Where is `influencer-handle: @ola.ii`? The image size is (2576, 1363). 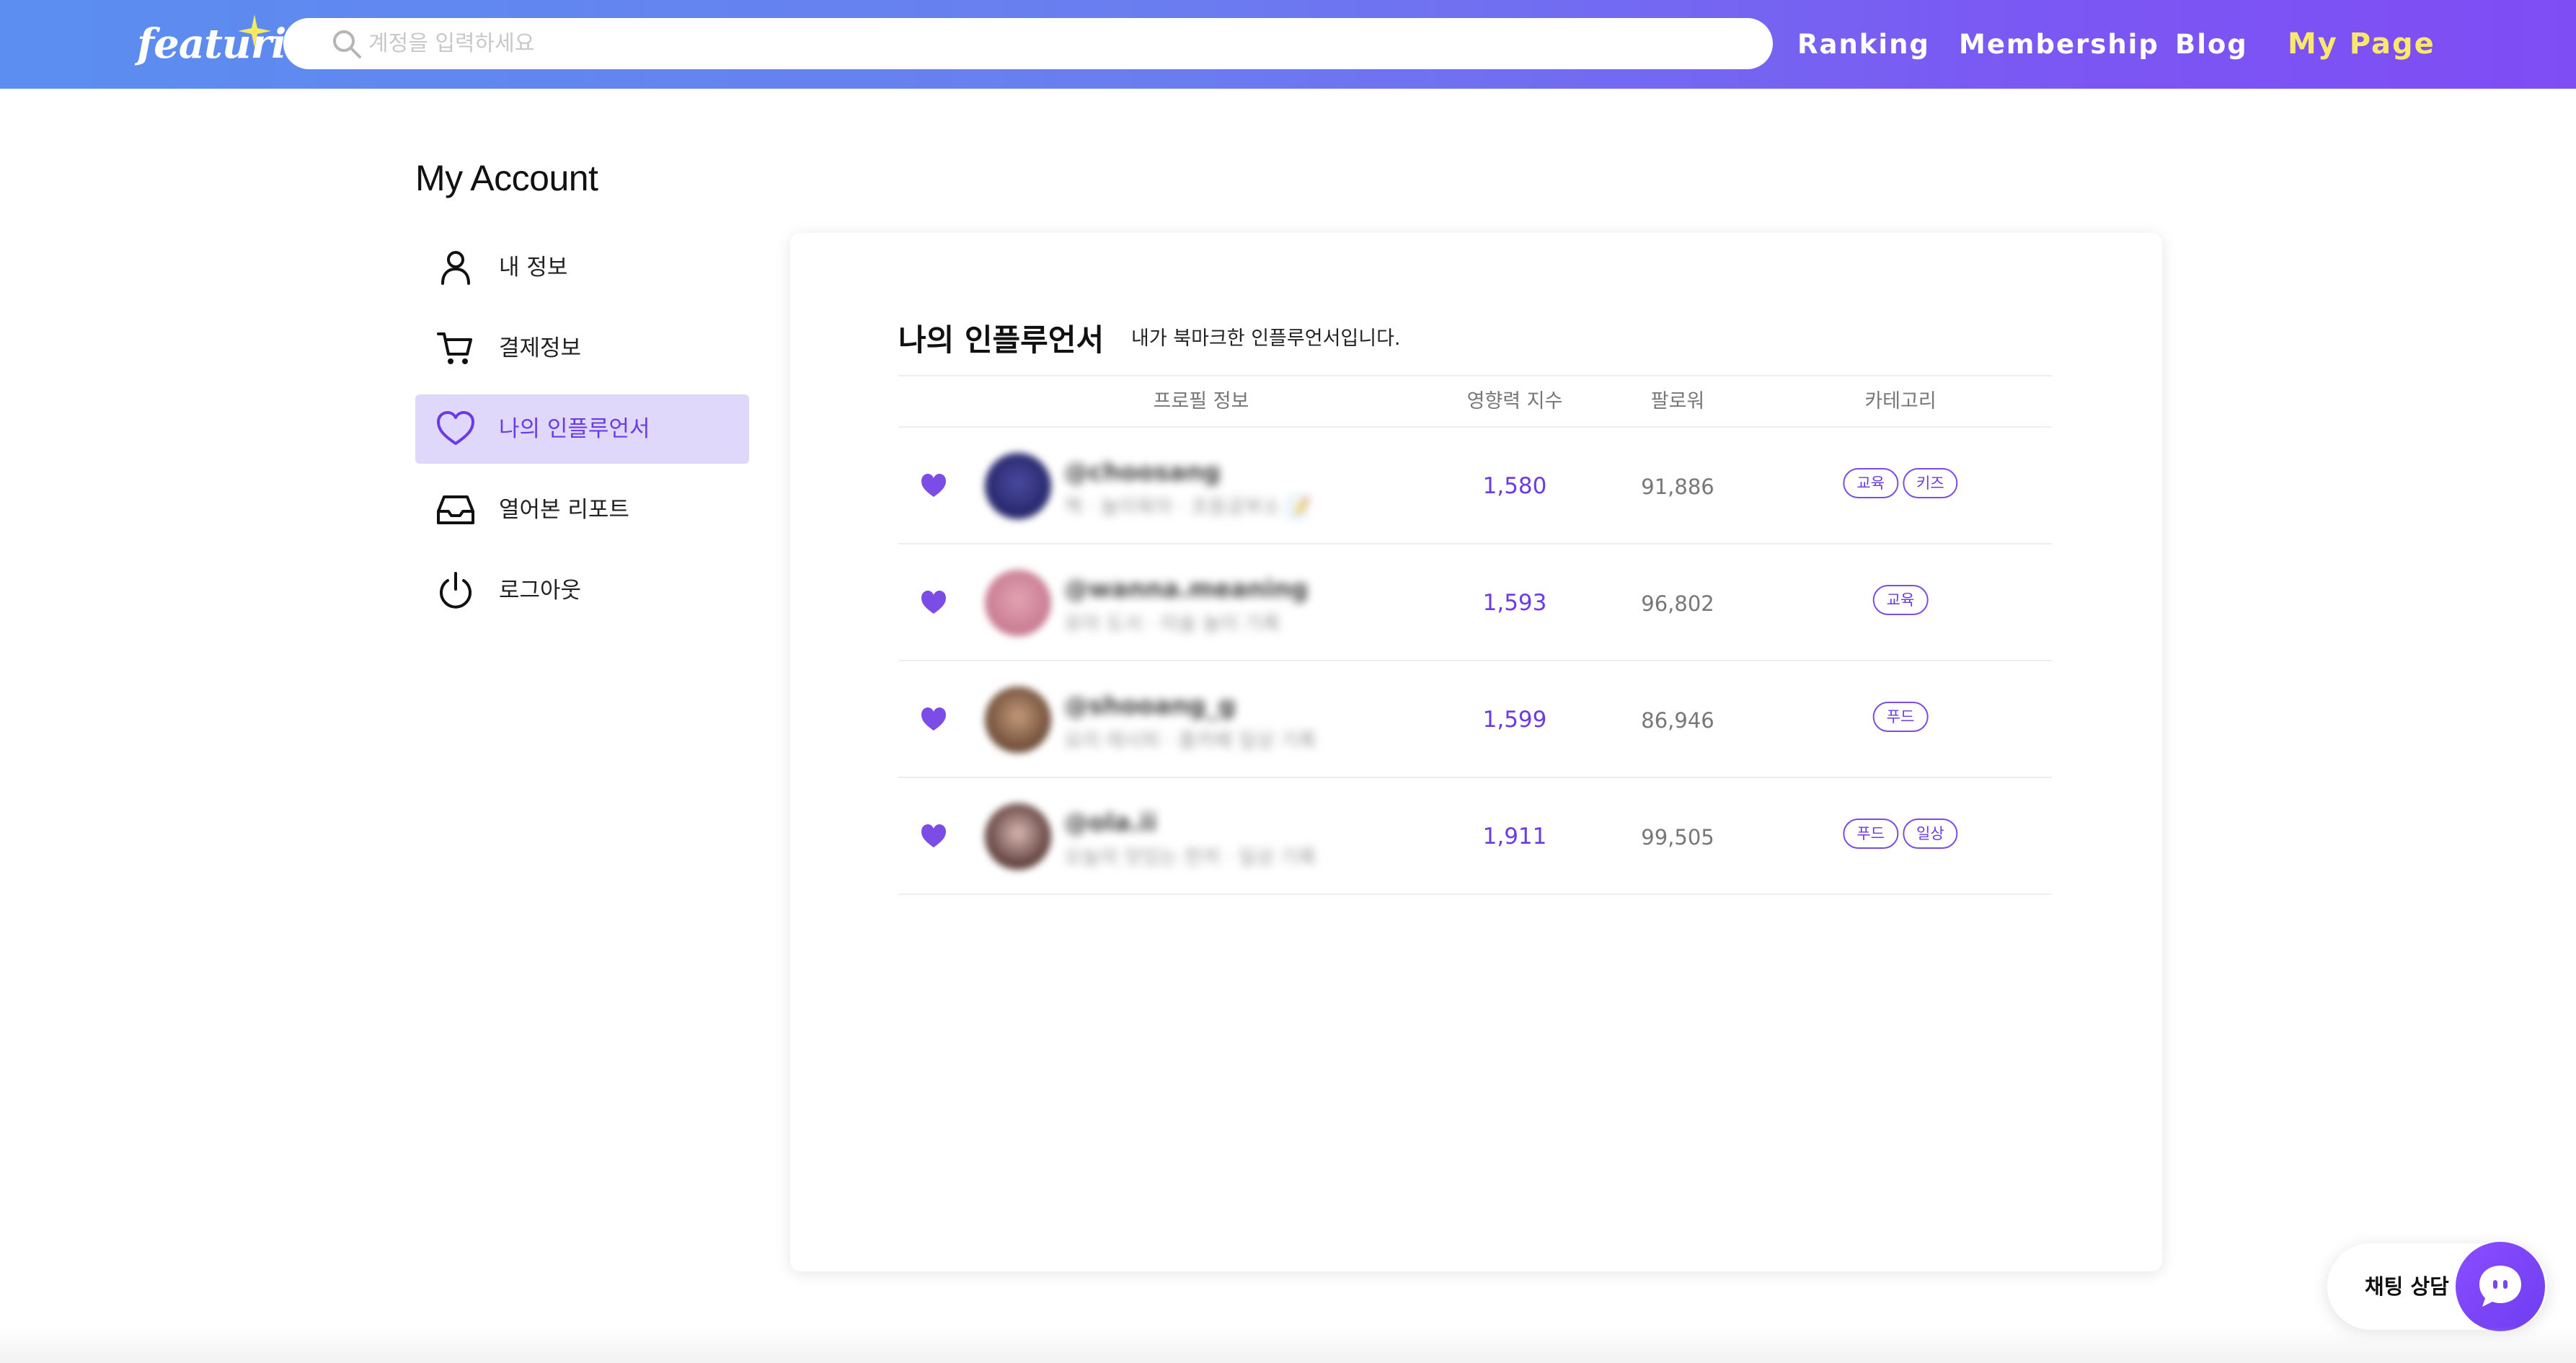 influencer-handle: @ola.ii is located at coordinates (1110, 822).